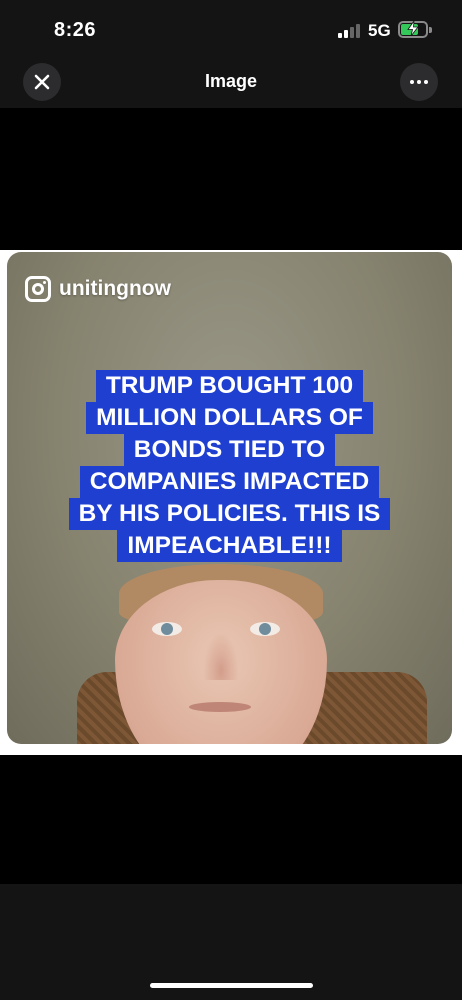 The width and height of the screenshot is (462, 1000). I want to click on caption-line: BONDS TIED TO, so click(229, 450).